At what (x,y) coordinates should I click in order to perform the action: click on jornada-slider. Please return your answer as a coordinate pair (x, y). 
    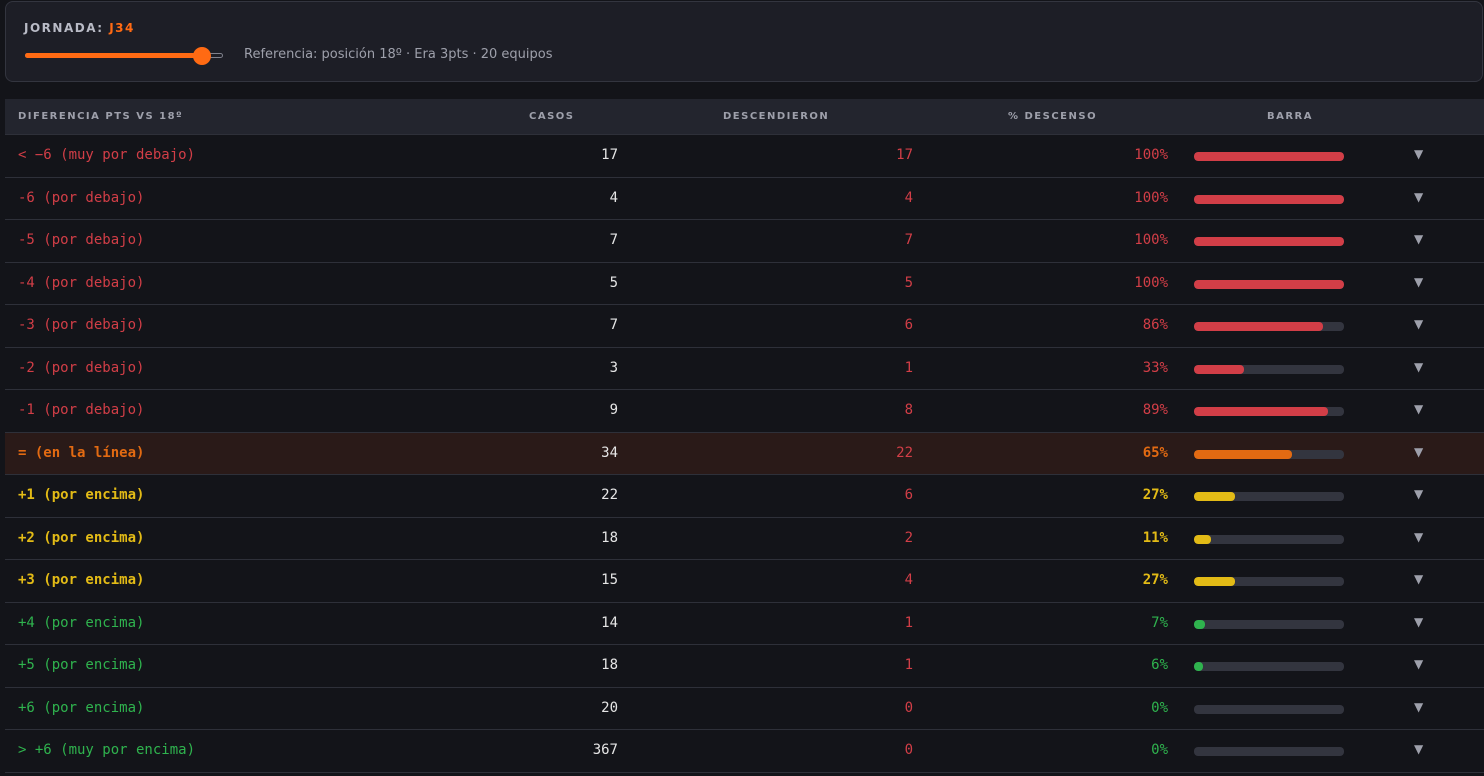
    Looking at the image, I should click on (125, 56).